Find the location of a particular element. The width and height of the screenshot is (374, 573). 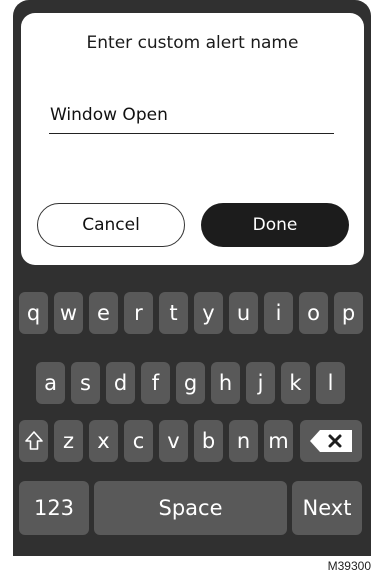

key-q: q is located at coordinates (33, 313).